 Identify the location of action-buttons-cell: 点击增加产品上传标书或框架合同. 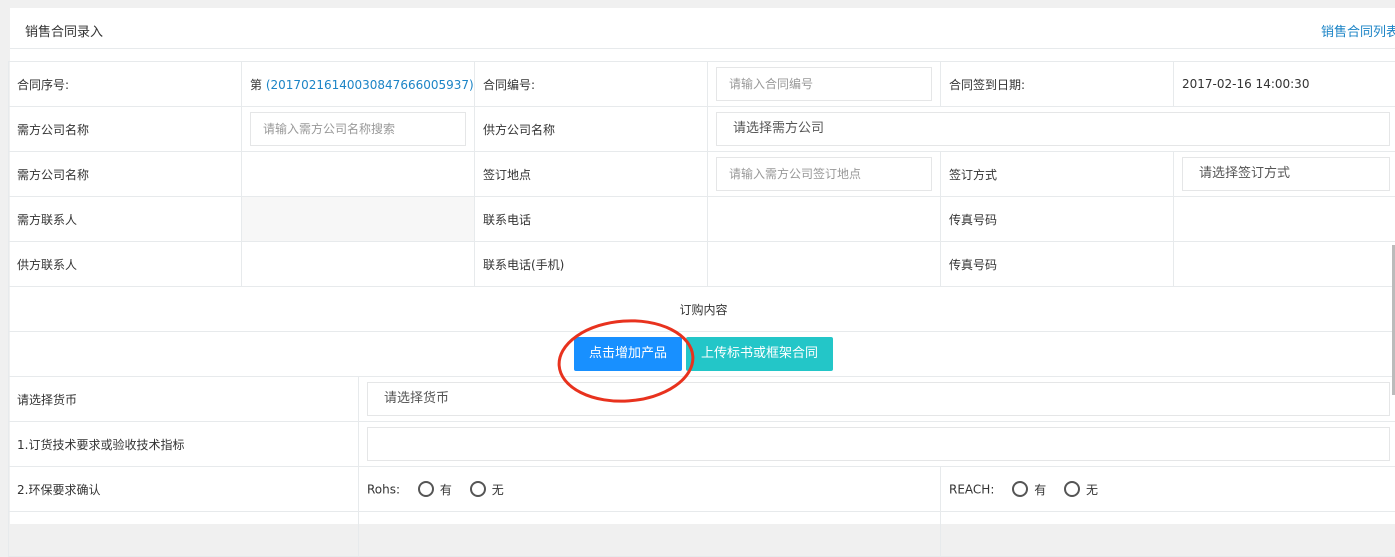
(702, 354).